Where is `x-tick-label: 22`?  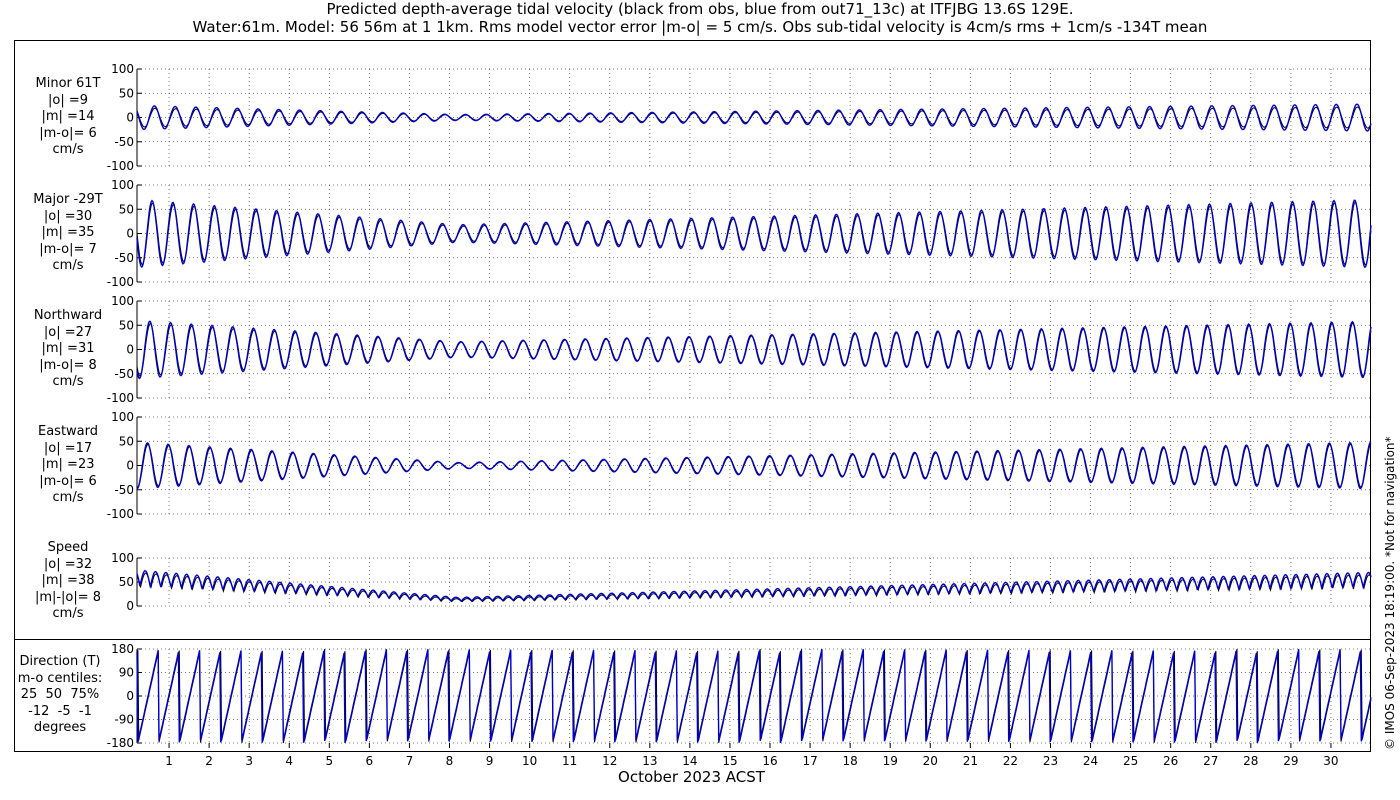 x-tick-label: 22 is located at coordinates (1010, 761).